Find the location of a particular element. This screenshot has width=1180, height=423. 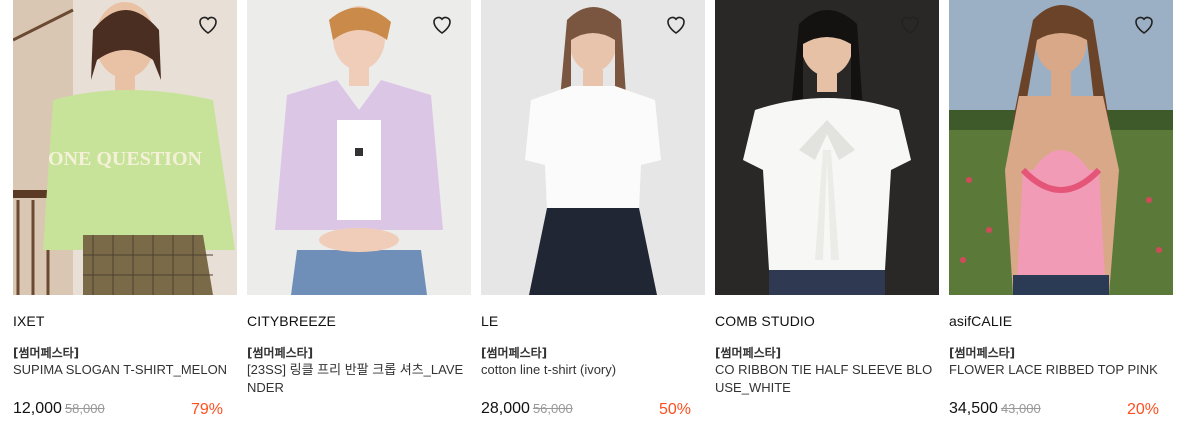

original-price: 43,000 is located at coordinates (1020, 408).